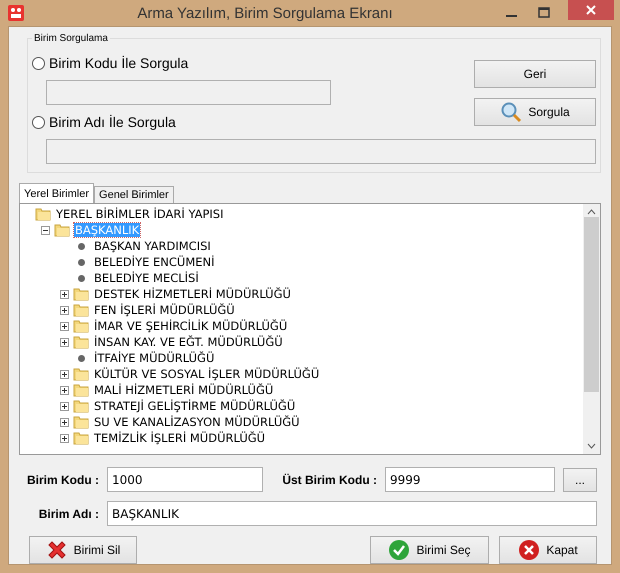 The height and width of the screenshot is (573, 620). What do you see at coordinates (164, 310) in the screenshot?
I see `tree-item: FEN İŞLERİ MÜDÜRLÜĞÜ` at bounding box center [164, 310].